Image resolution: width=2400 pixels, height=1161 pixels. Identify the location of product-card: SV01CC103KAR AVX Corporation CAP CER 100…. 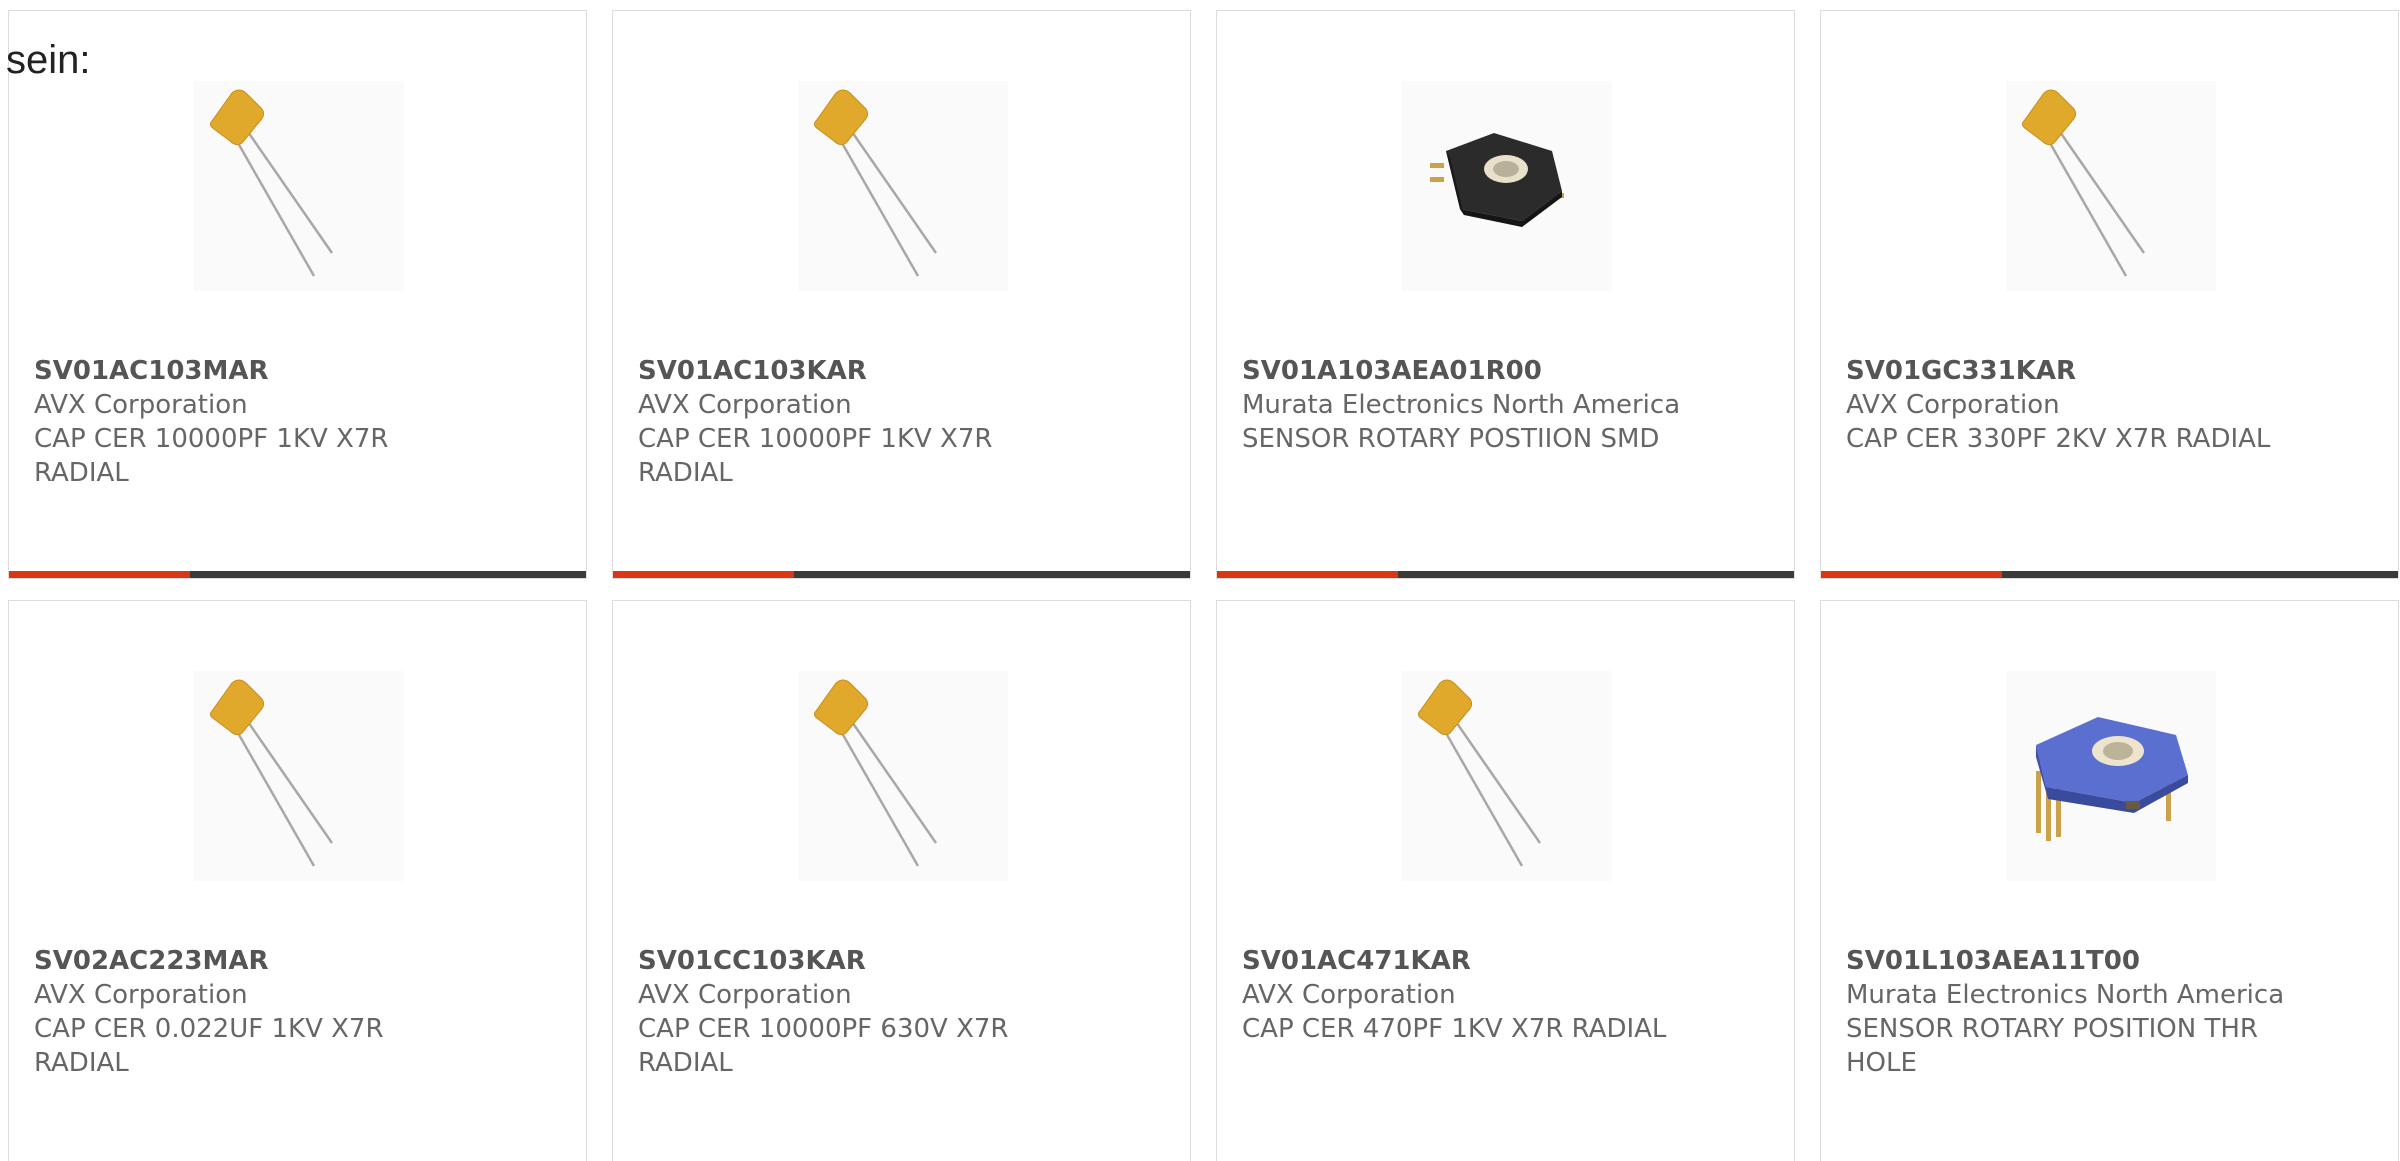
(901, 880).